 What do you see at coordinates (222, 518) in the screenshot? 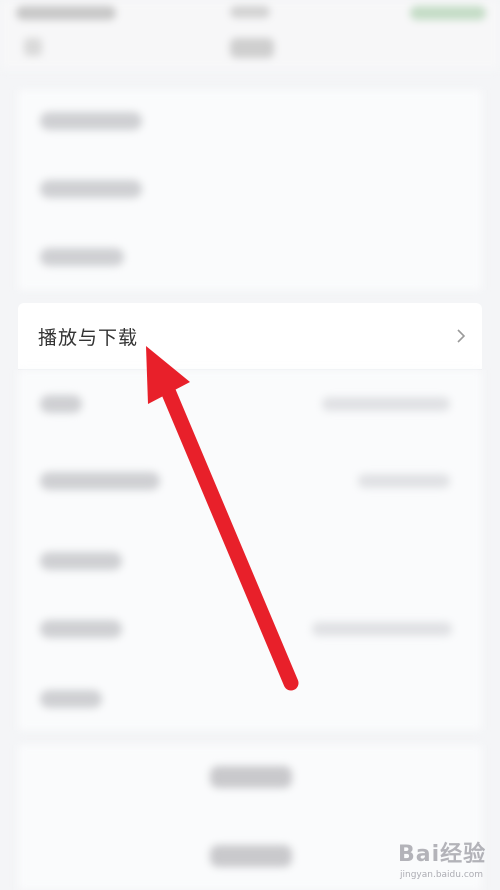
I see `annotation-arrow` at bounding box center [222, 518].